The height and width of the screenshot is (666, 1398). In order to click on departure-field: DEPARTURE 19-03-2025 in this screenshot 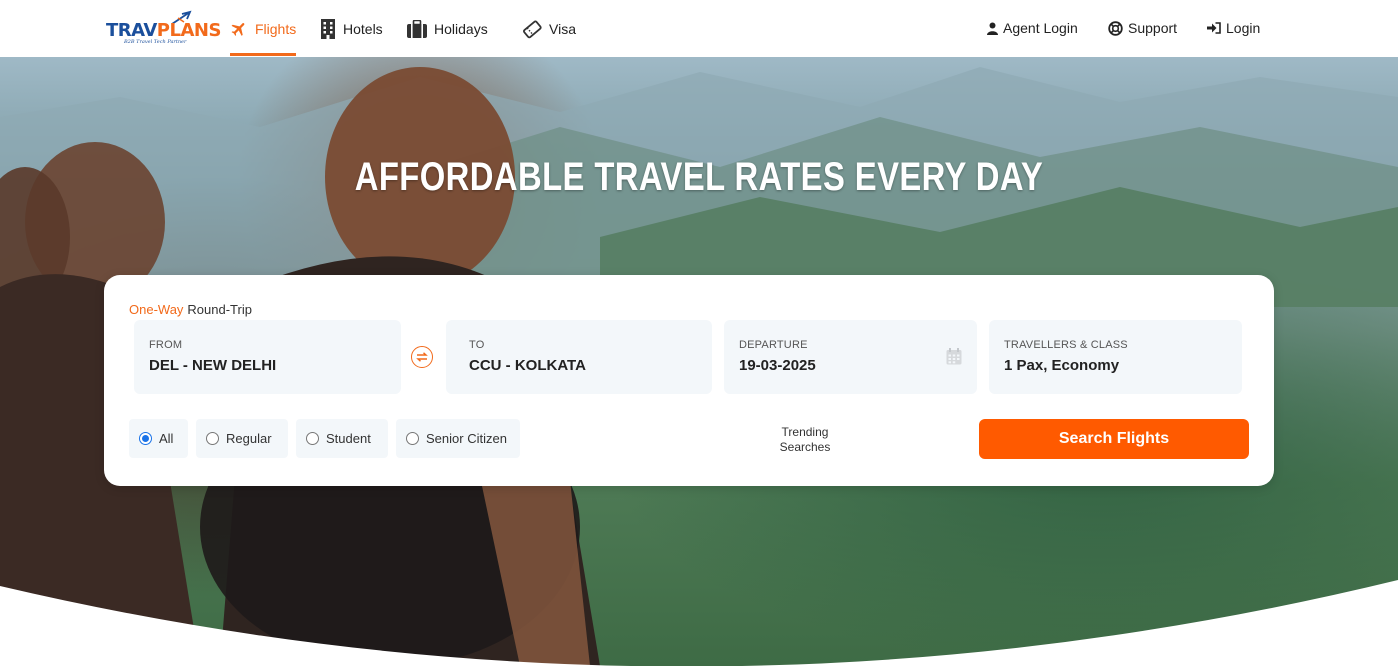, I will do `click(850, 357)`.